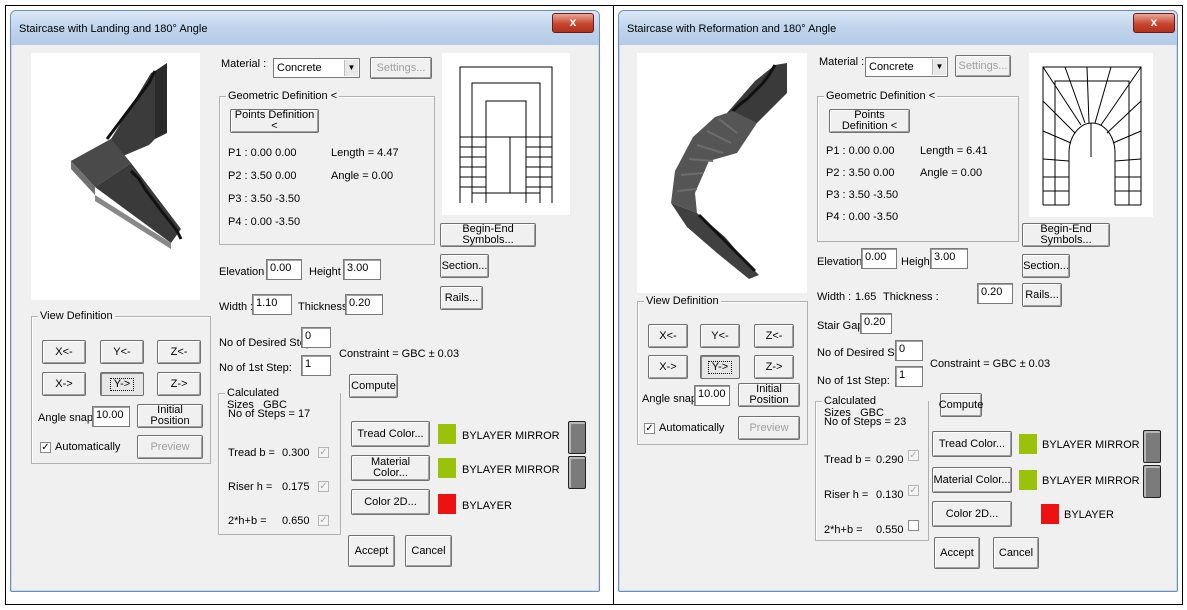  I want to click on height-label: Height :, so click(328, 272).